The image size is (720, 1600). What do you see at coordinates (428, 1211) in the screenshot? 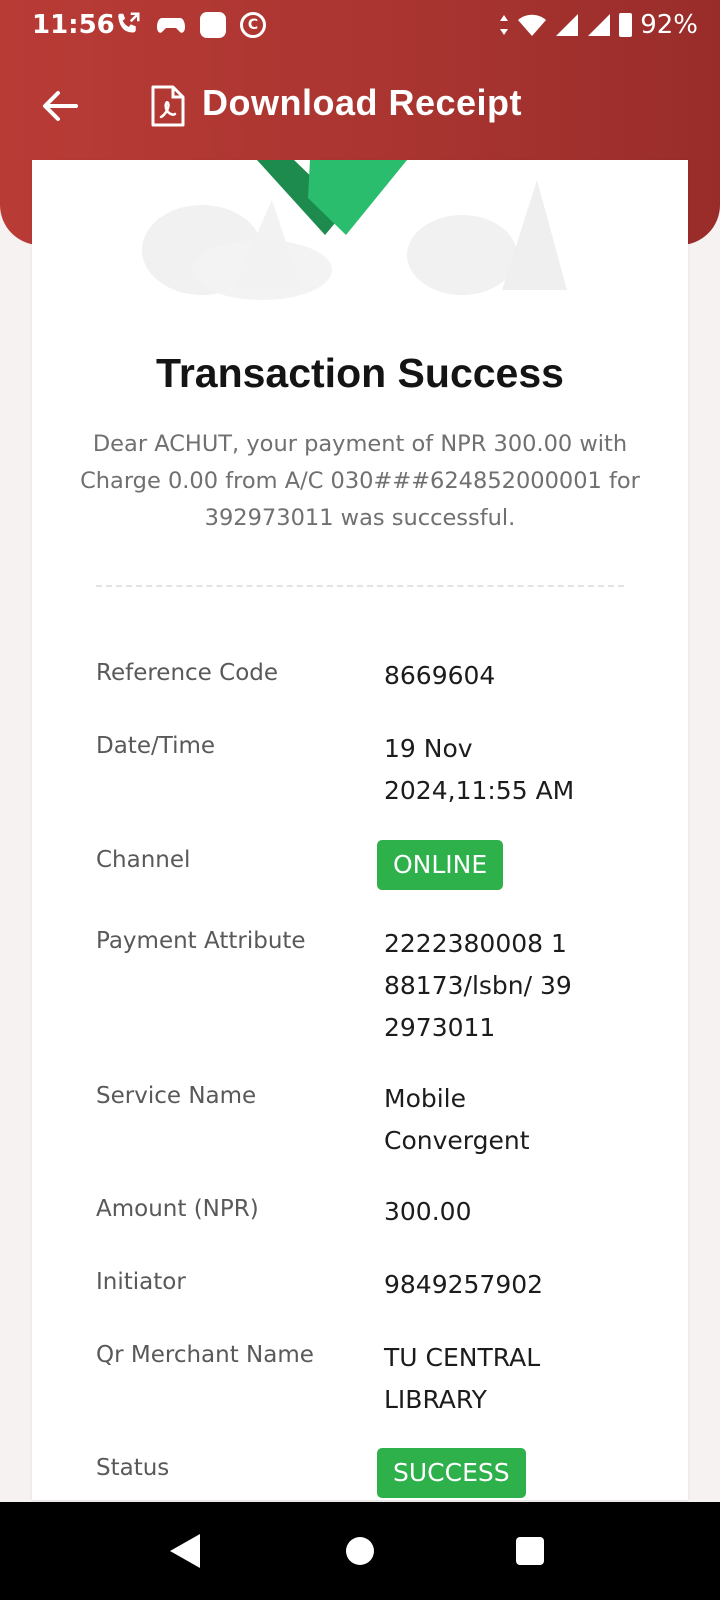
I see `detail-value: 300.00` at bounding box center [428, 1211].